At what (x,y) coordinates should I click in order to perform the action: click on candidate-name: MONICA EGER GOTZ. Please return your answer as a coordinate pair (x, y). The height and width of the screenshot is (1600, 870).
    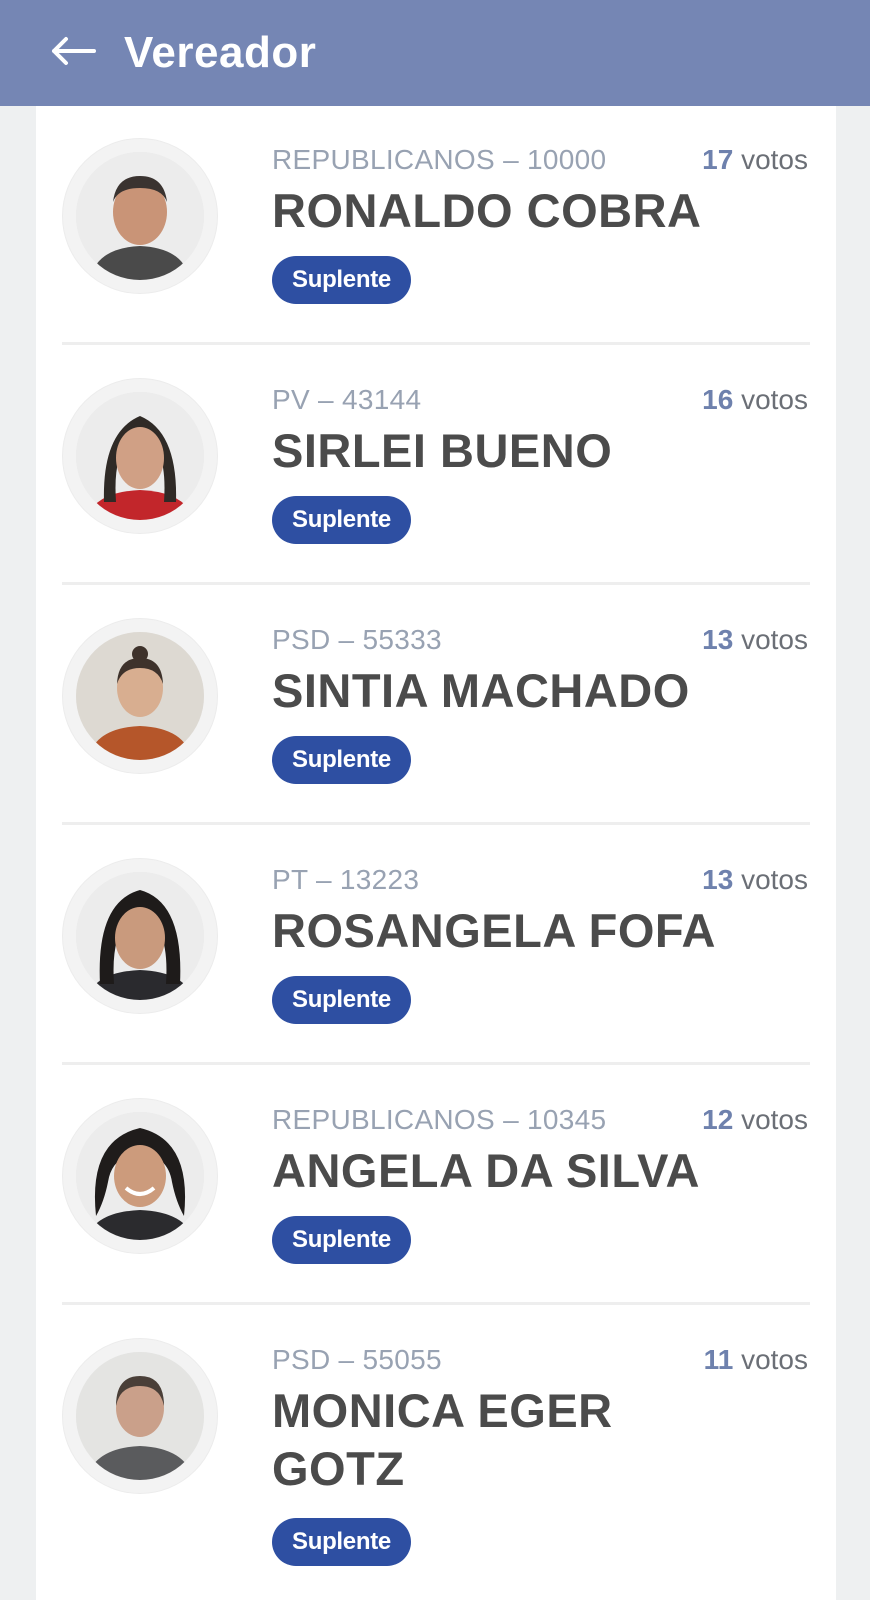
    Looking at the image, I should click on (442, 1439).